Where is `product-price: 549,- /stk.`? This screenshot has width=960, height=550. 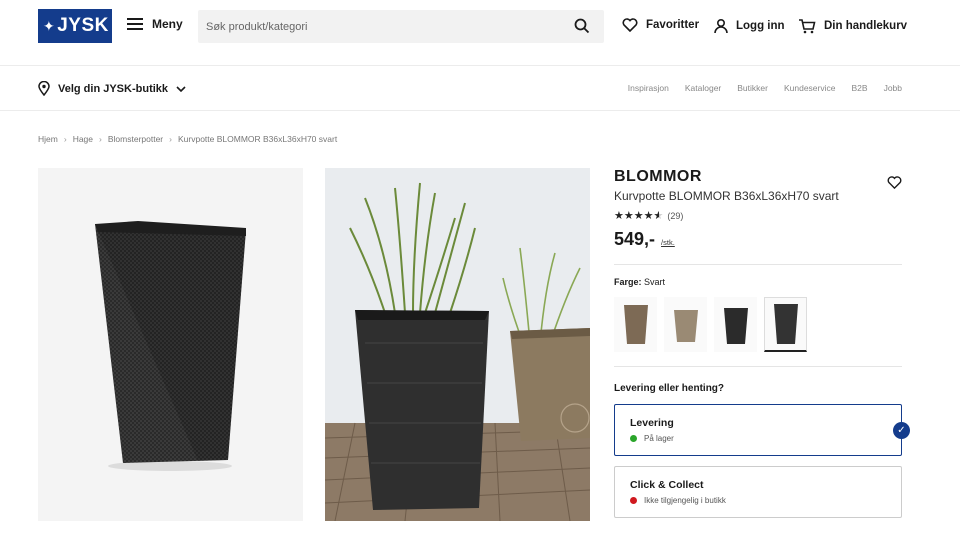 product-price: 549,- /stk. is located at coordinates (759, 239).